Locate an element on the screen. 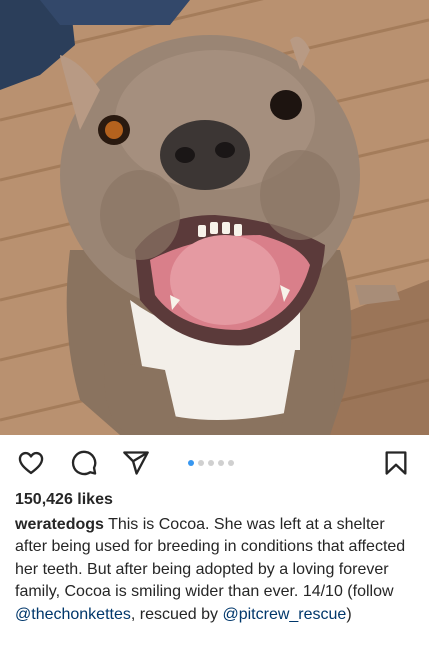 The image size is (429, 650). send-icon is located at coordinates (136, 463).